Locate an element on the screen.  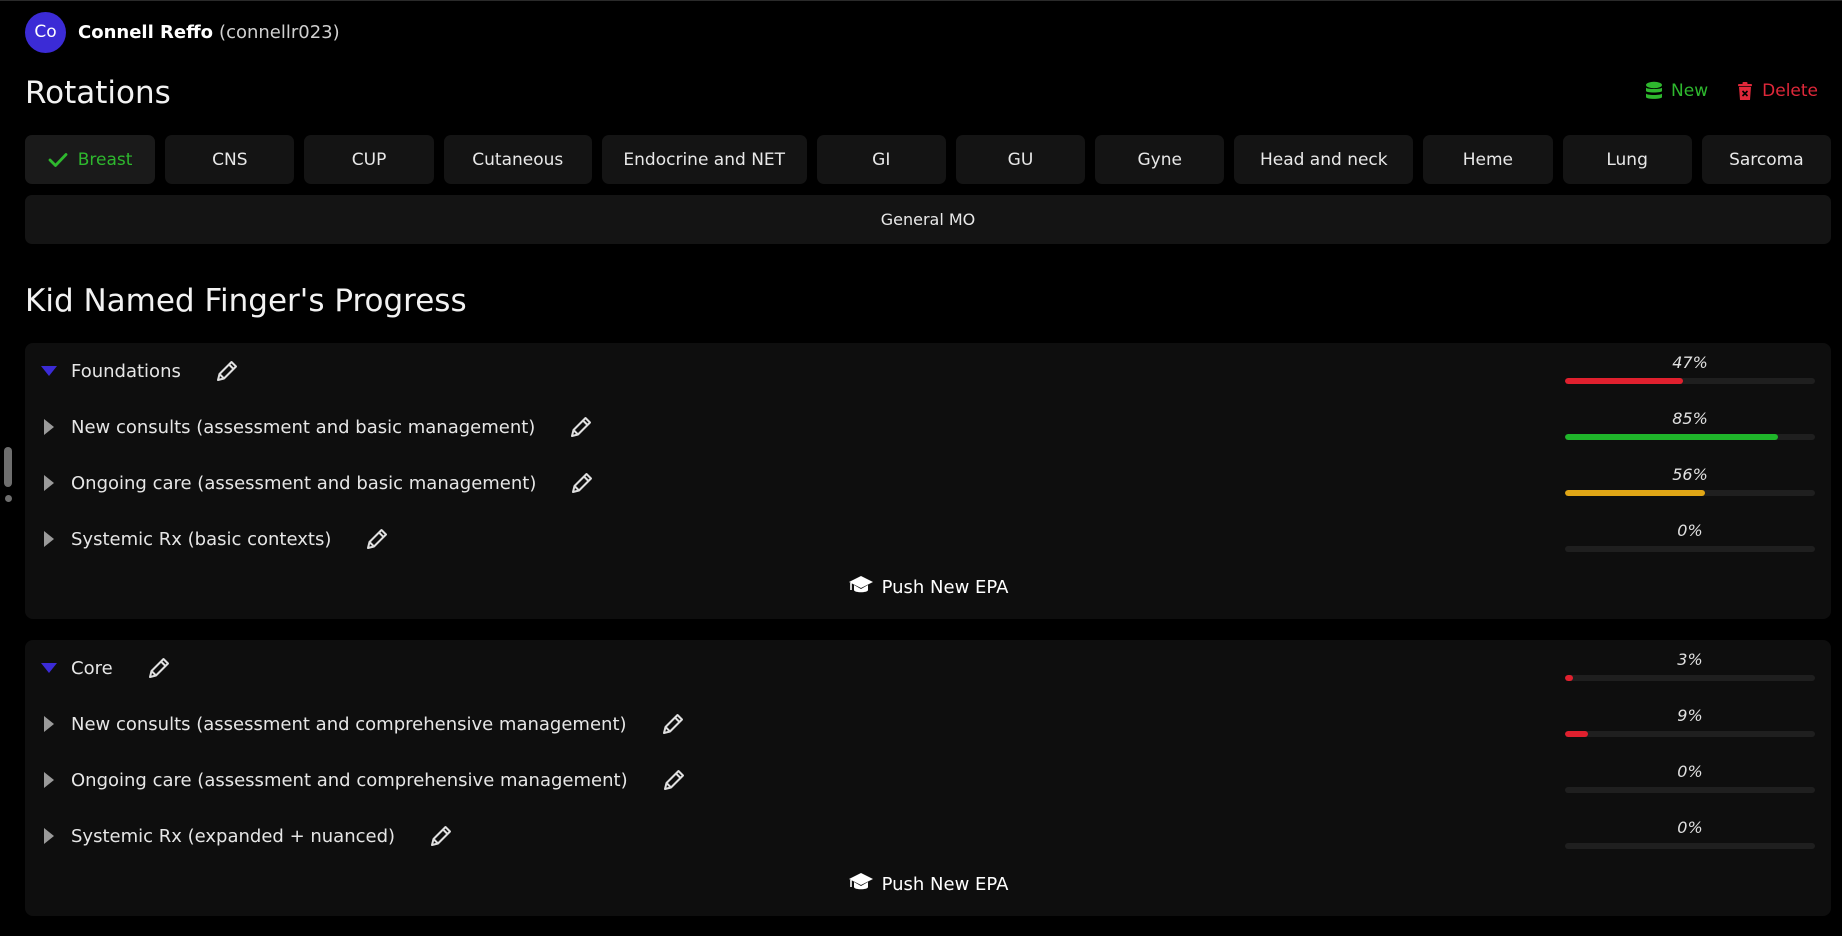
progress-percent: 3% is located at coordinates (1690, 659).